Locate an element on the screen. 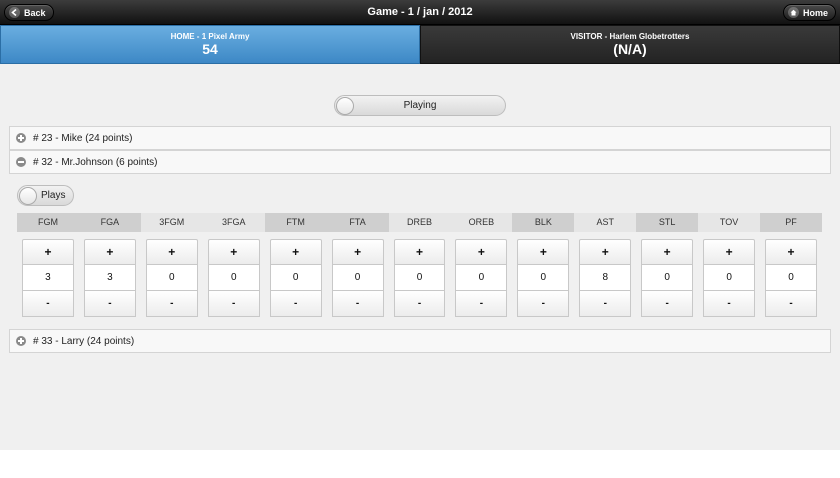 The image size is (840, 478). stat-header-blk: BLK is located at coordinates (543, 222).